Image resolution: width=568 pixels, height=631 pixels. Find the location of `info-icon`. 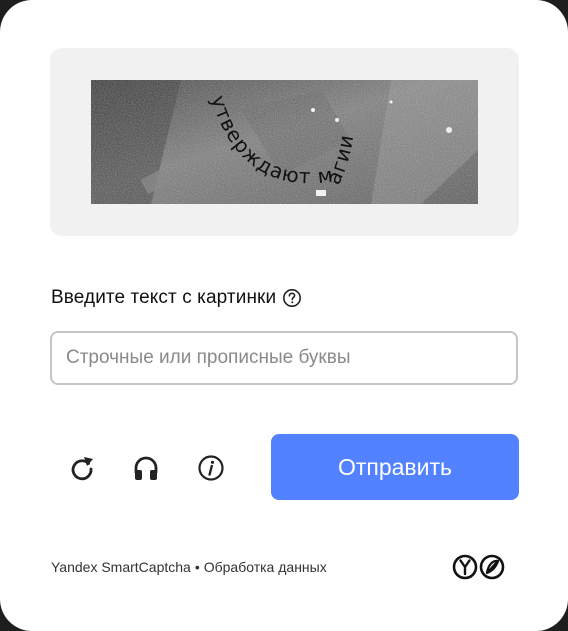

info-icon is located at coordinates (211, 468).